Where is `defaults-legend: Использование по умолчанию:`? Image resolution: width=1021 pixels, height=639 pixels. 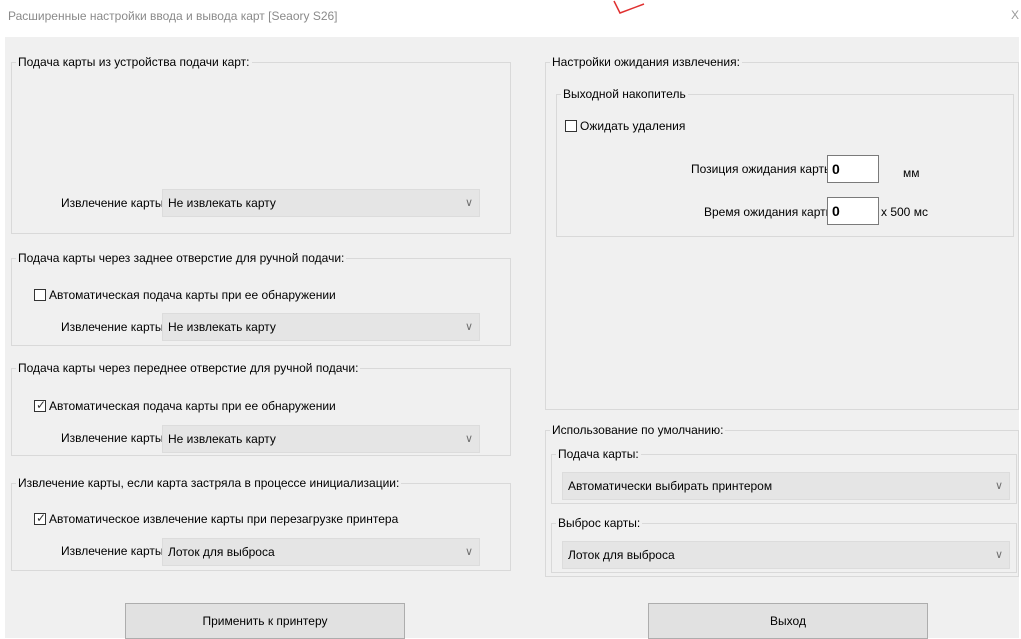 defaults-legend: Использование по умолчанию: is located at coordinates (638, 430).